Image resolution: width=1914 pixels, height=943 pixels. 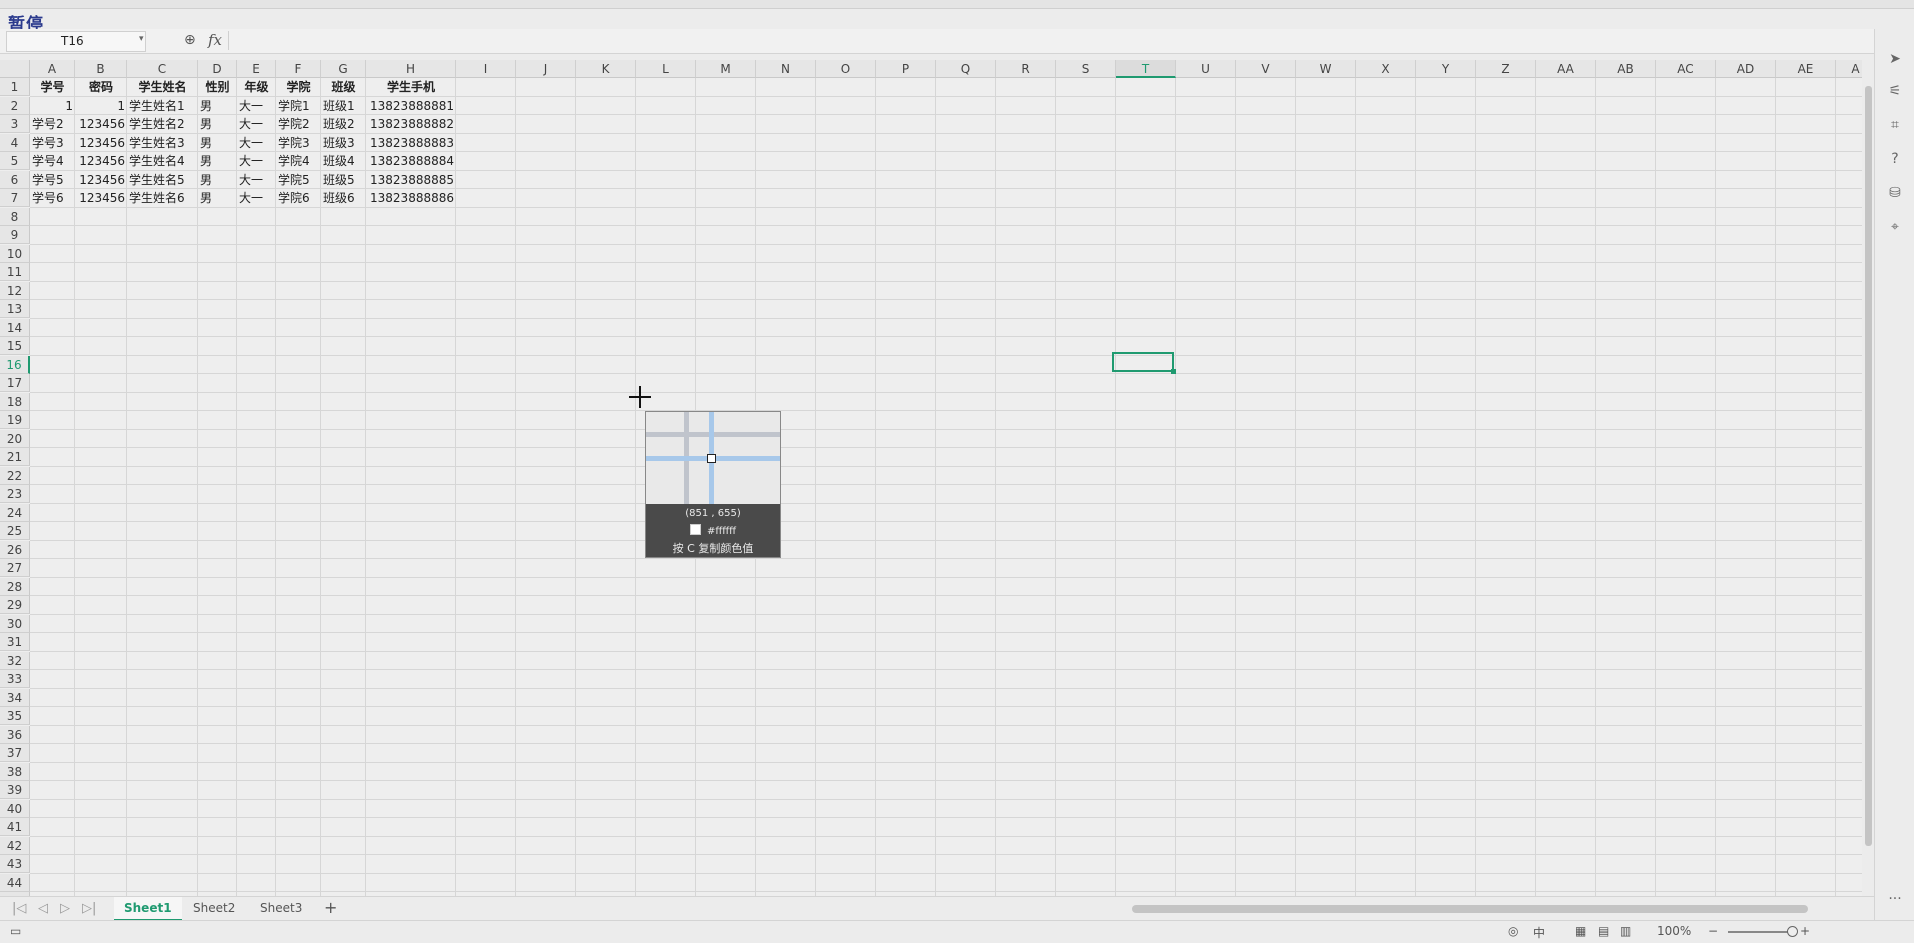 I want to click on row-header-20: 20, so click(x=15, y=438).